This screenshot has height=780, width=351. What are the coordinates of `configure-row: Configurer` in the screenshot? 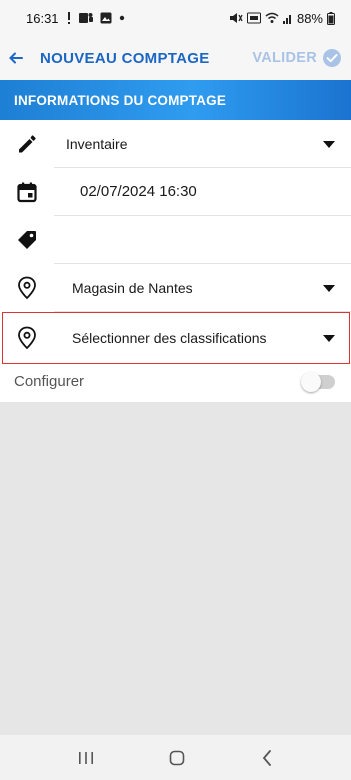 It's located at (175, 383).